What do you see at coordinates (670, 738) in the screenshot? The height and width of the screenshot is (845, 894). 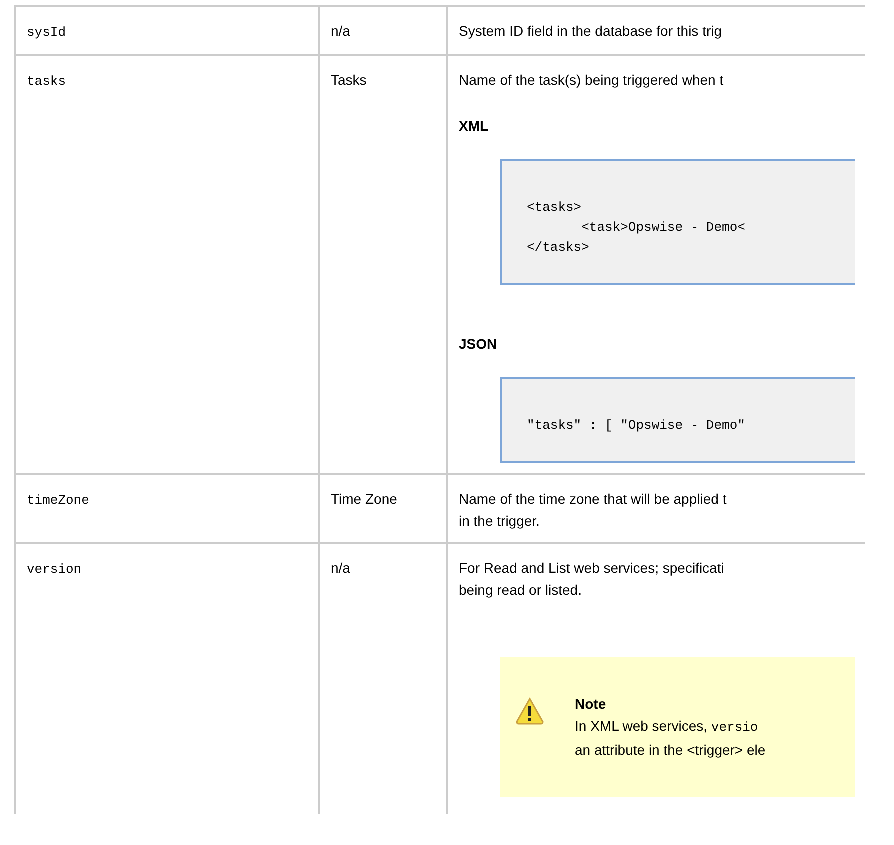 I see `note-text: In XML web services, versio an attribute in the <trigger> ele` at bounding box center [670, 738].